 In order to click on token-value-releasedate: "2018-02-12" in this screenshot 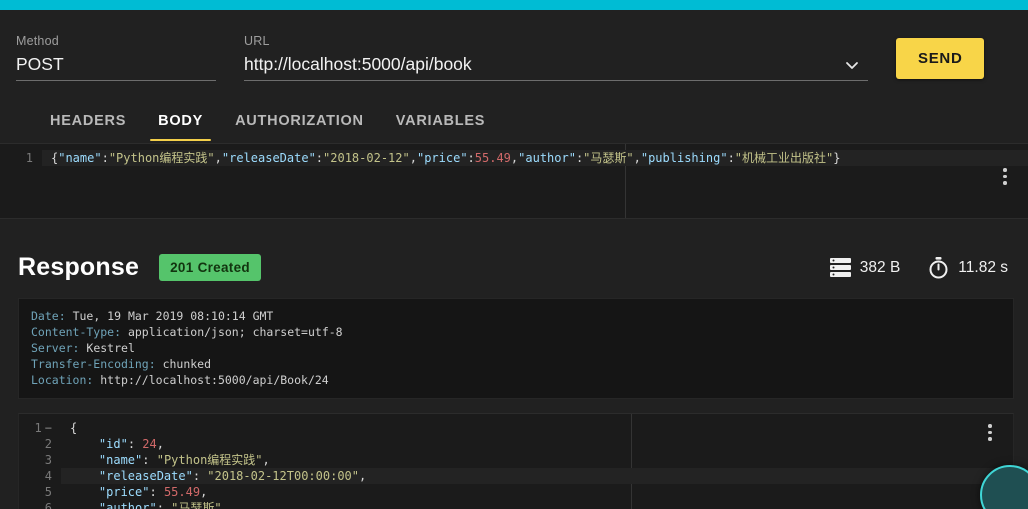, I will do `click(366, 158)`.